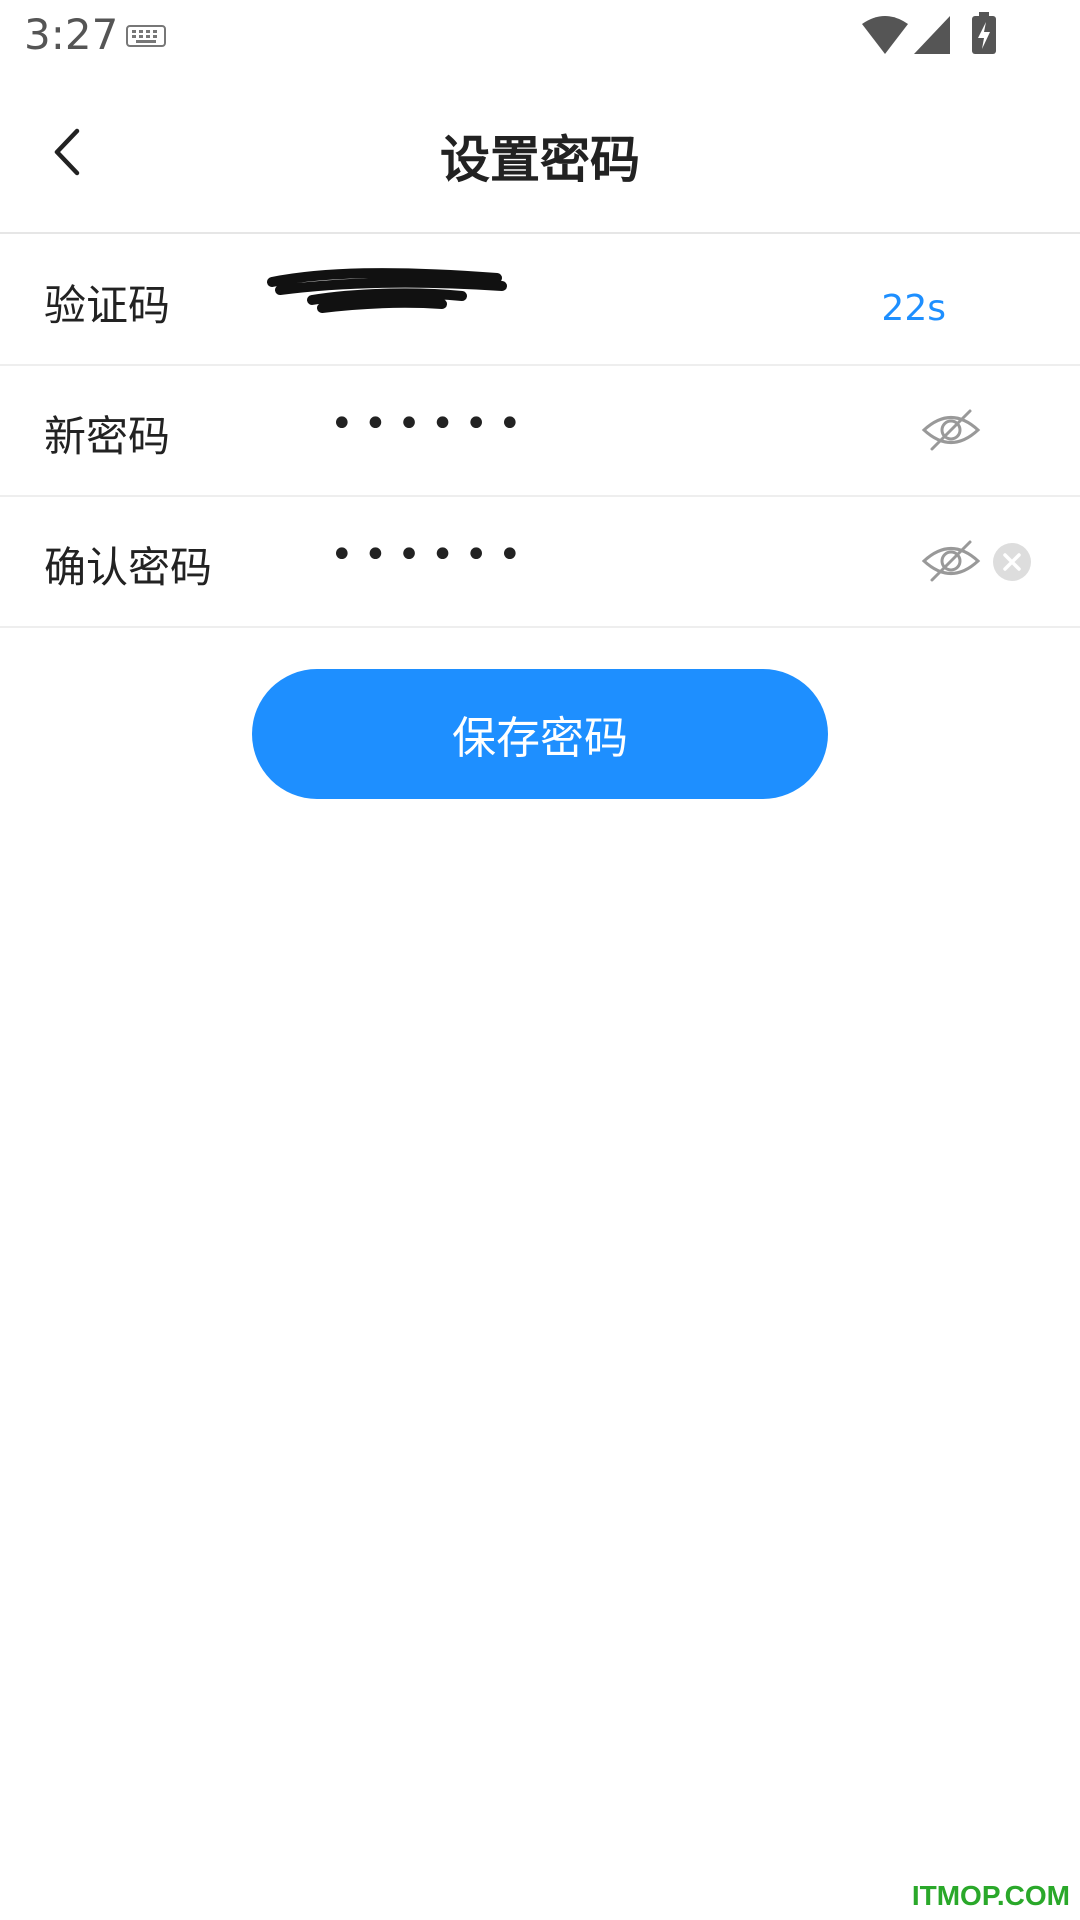 Image resolution: width=1080 pixels, height=1920 pixels. Describe the element at coordinates (128, 567) in the screenshot. I see `confirm-password-label: 确认密码` at that location.